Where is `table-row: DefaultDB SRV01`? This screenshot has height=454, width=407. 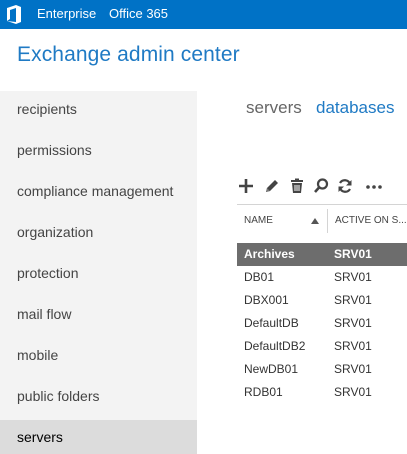 table-row: DefaultDB SRV01 is located at coordinates (322, 323).